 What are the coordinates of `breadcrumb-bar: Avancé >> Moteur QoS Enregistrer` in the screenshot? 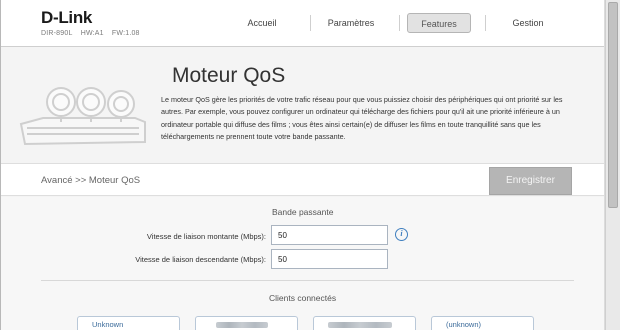 It's located at (302, 179).